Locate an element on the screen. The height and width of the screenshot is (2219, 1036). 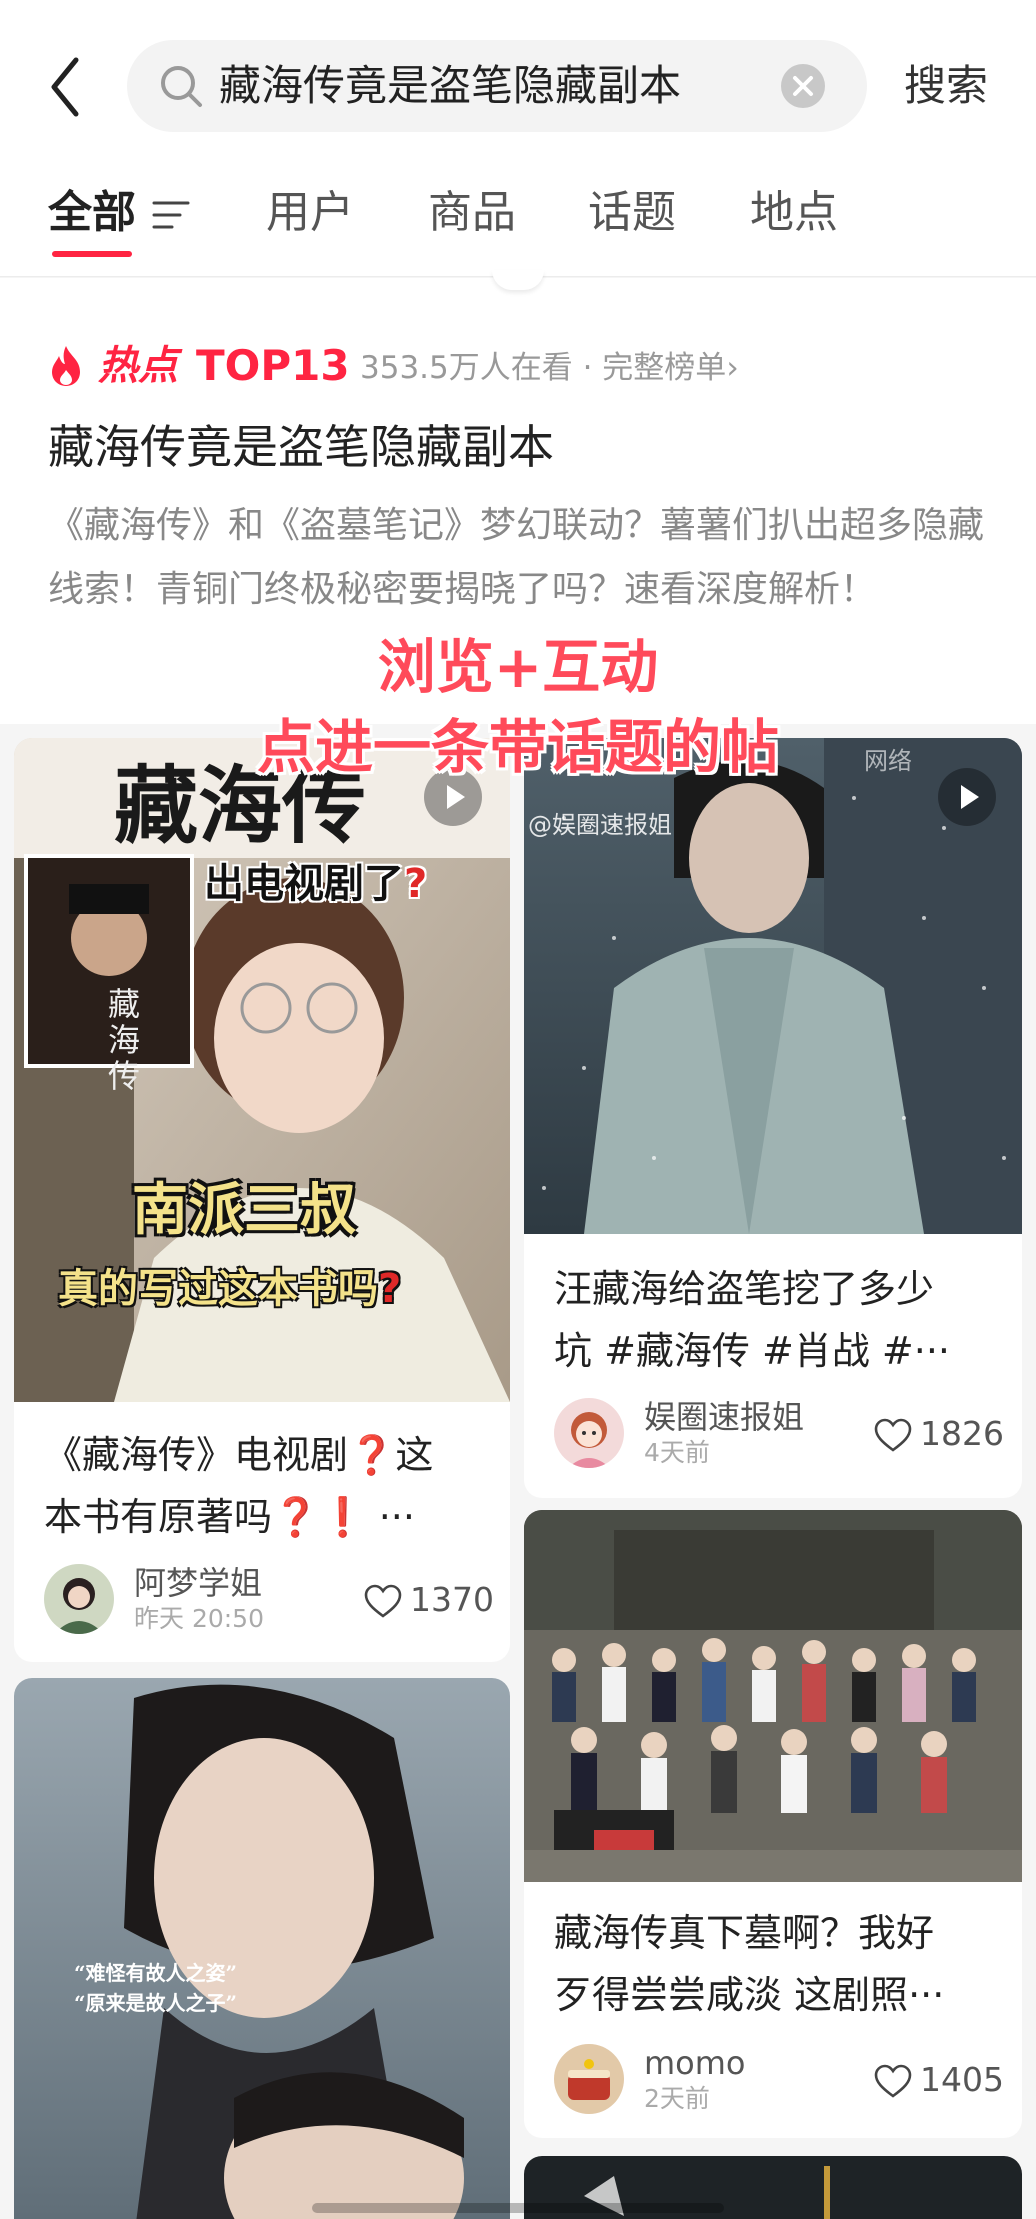
rank-label: TOP13 is located at coordinates (273, 365).